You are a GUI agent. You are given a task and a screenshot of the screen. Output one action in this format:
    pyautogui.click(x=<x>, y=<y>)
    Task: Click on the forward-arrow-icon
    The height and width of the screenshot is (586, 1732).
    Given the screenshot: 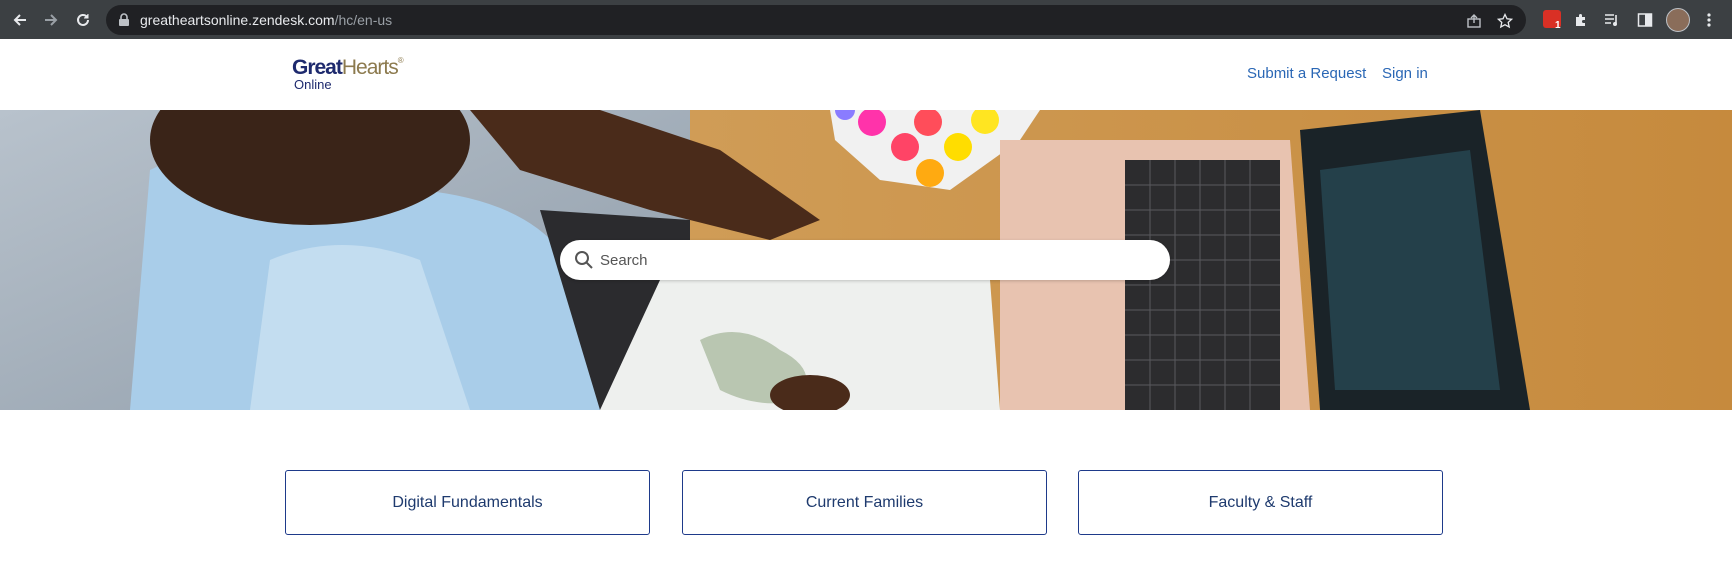 What is the action you would take?
    pyautogui.click(x=51, y=20)
    